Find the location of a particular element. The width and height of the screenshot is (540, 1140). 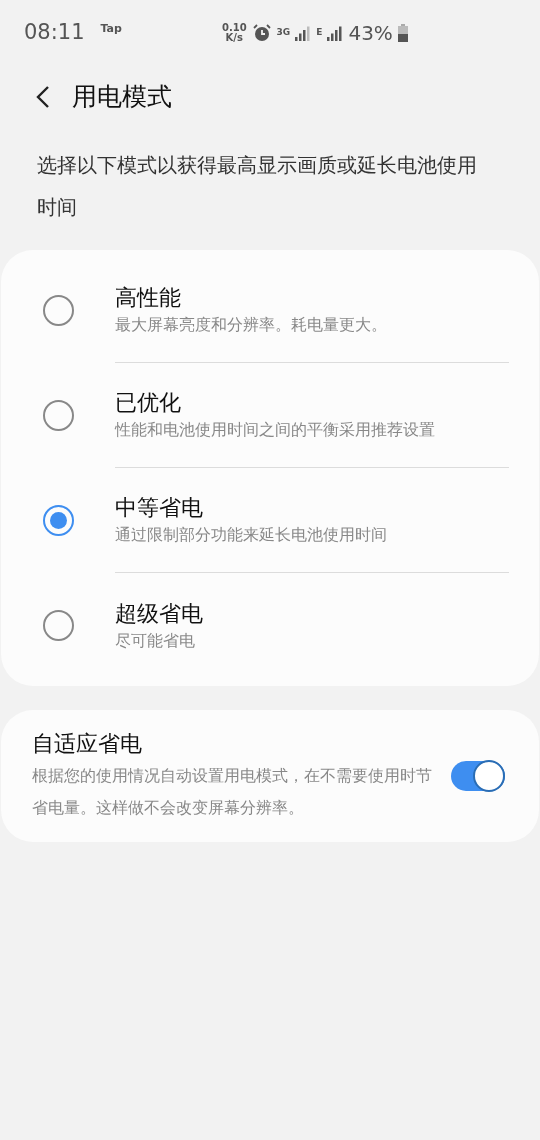

mode-option: 高性能 最大屏幕亮度和分辨率。耗电量更大。 is located at coordinates (270, 310).